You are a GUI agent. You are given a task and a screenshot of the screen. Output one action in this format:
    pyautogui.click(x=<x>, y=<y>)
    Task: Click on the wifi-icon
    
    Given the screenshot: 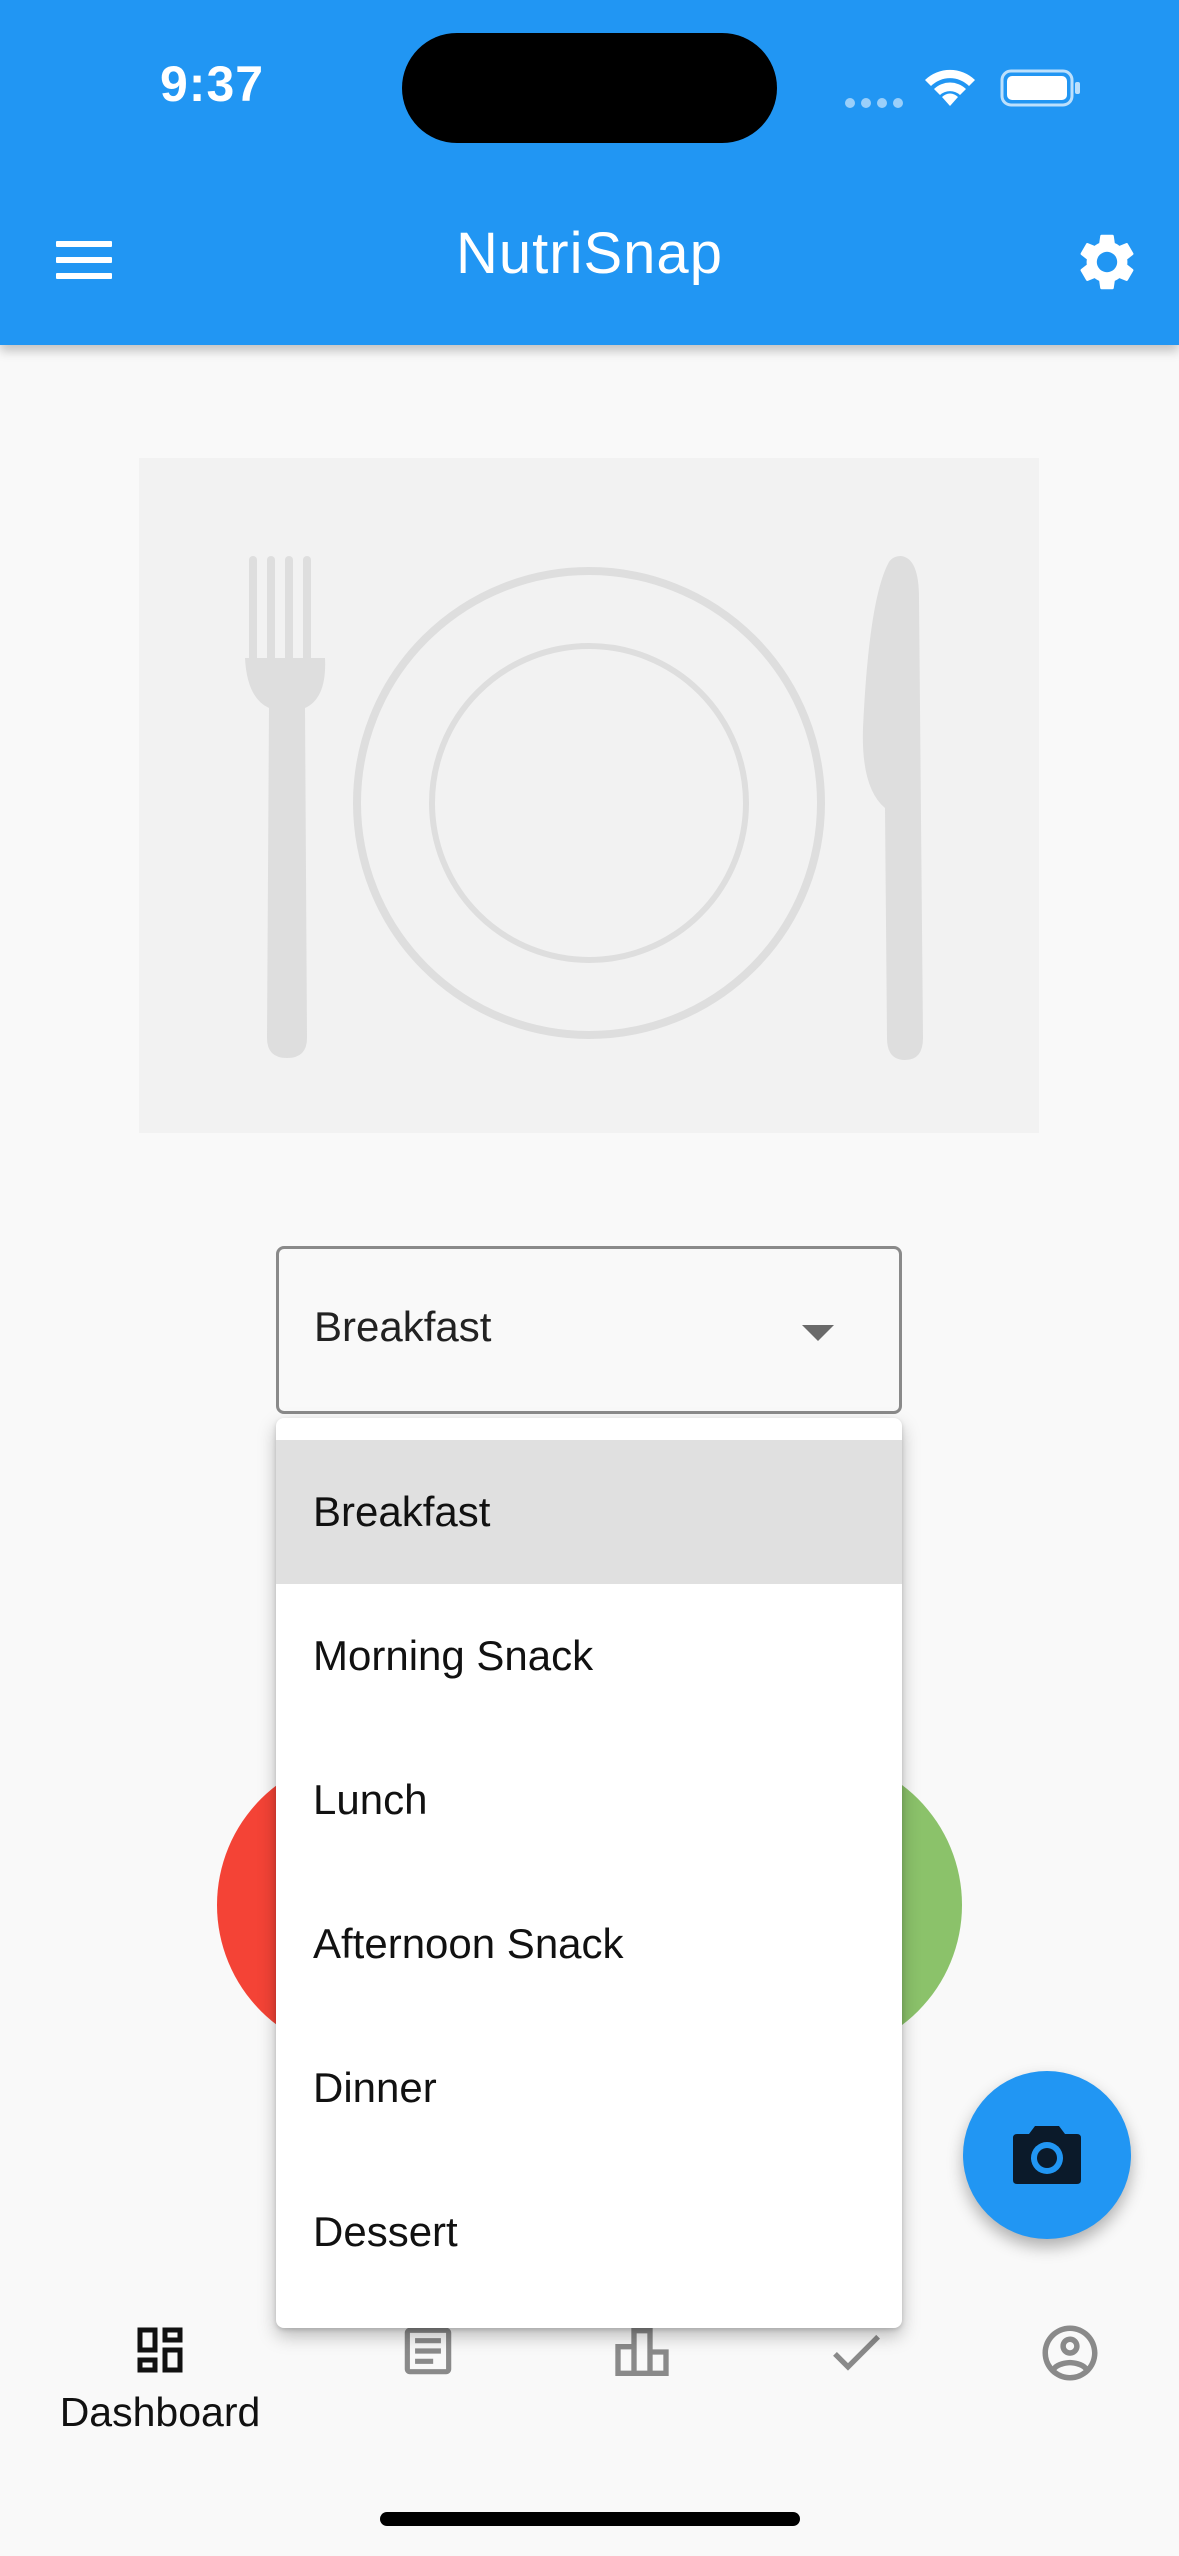 What is the action you would take?
    pyautogui.click(x=950, y=87)
    